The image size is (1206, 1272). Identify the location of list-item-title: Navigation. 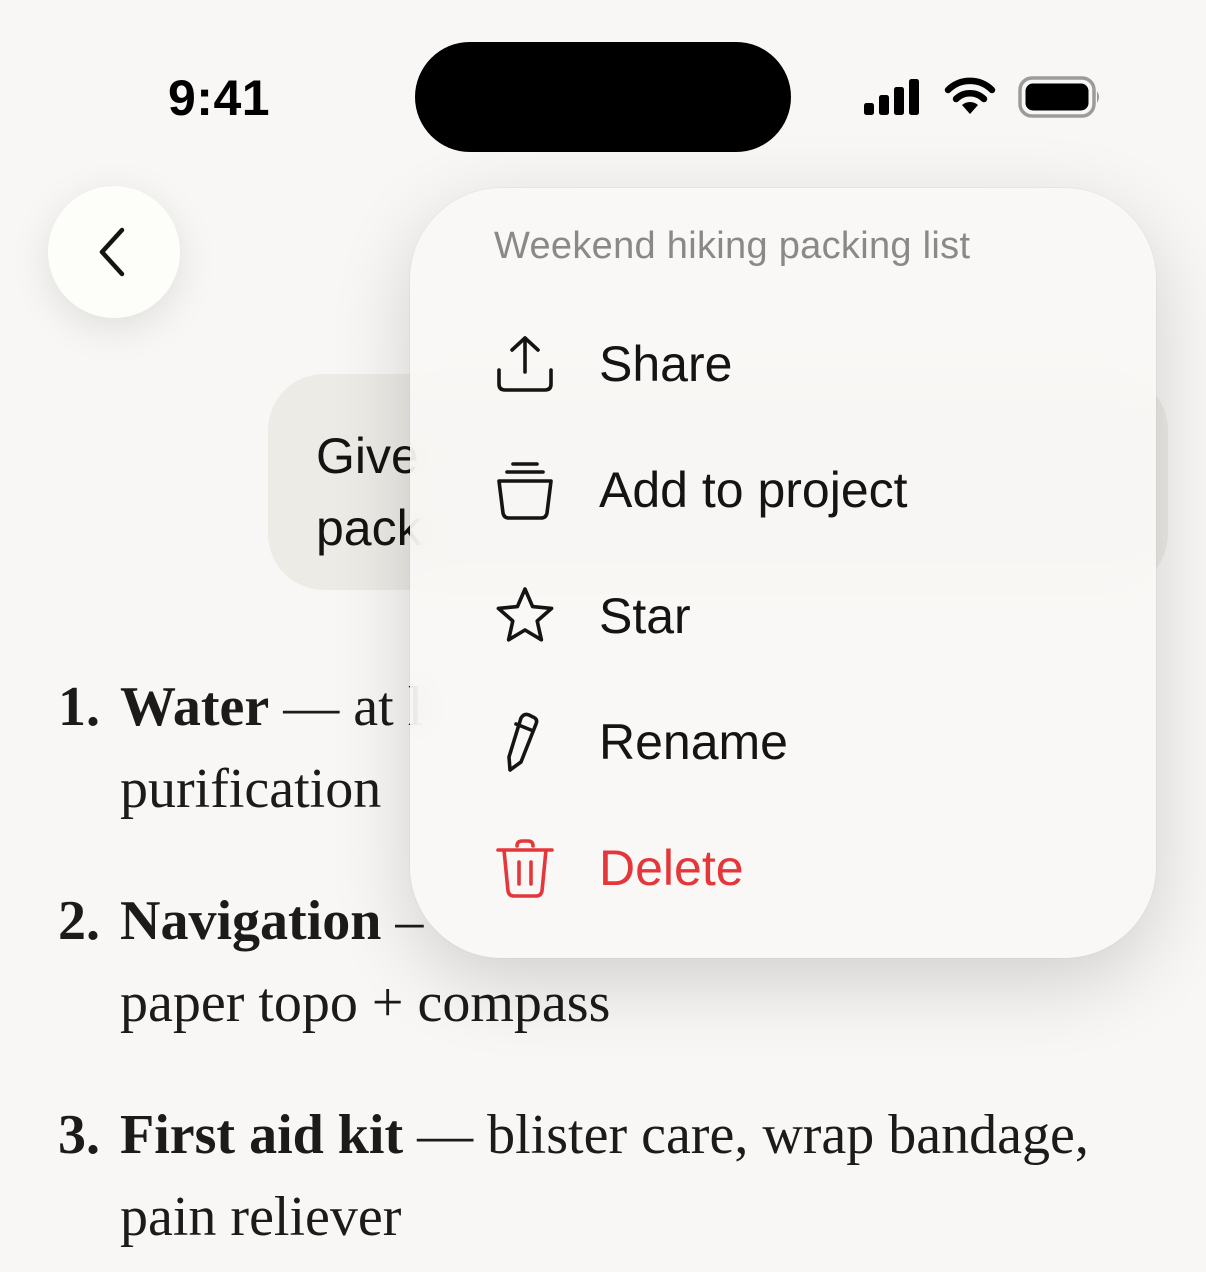
(251, 921).